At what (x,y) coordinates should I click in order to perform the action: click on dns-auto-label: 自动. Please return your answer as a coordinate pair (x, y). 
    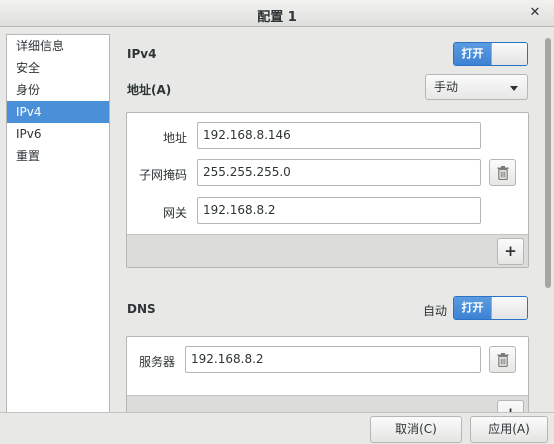
    Looking at the image, I should click on (435, 311).